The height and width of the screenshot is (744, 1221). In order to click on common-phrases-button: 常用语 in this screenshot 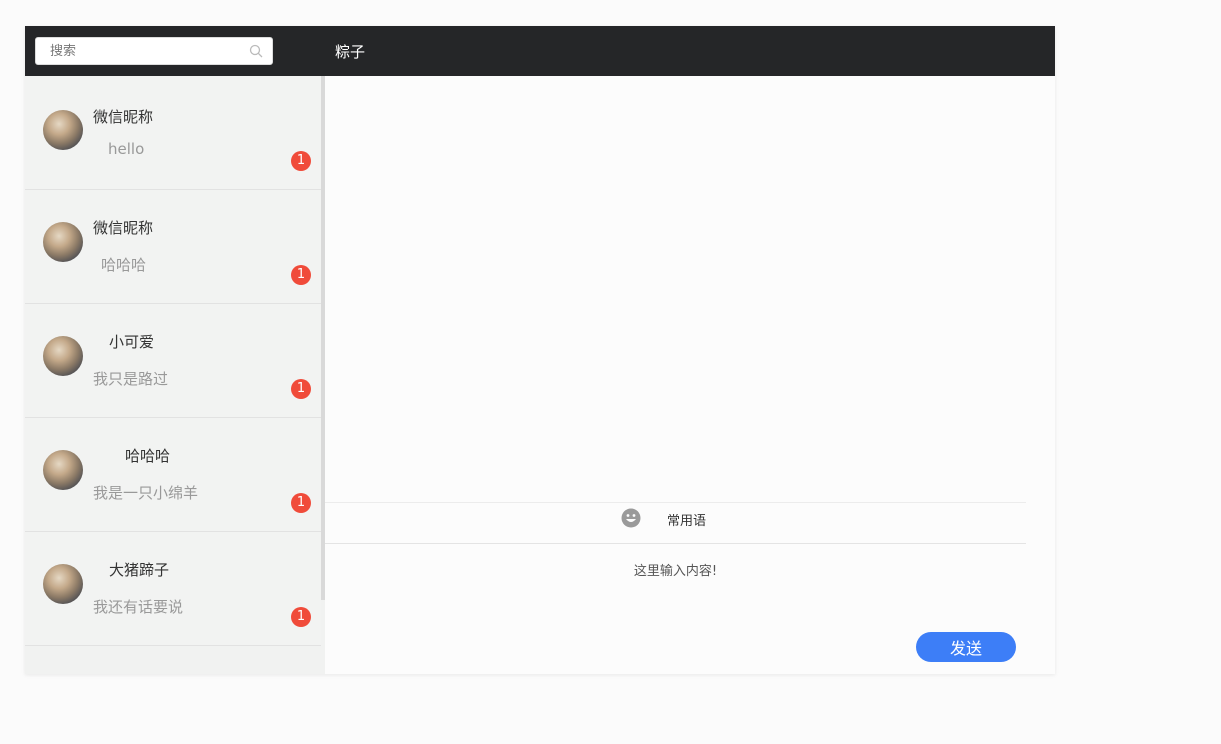, I will do `click(686, 519)`.